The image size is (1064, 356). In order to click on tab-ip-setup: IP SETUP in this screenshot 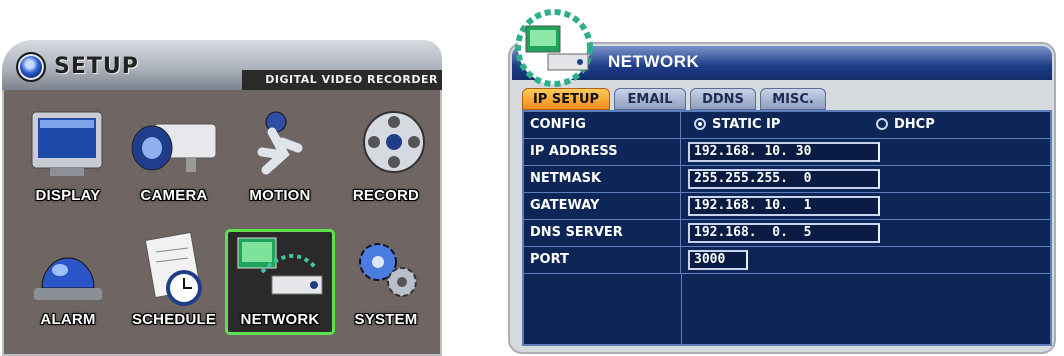, I will do `click(566, 99)`.